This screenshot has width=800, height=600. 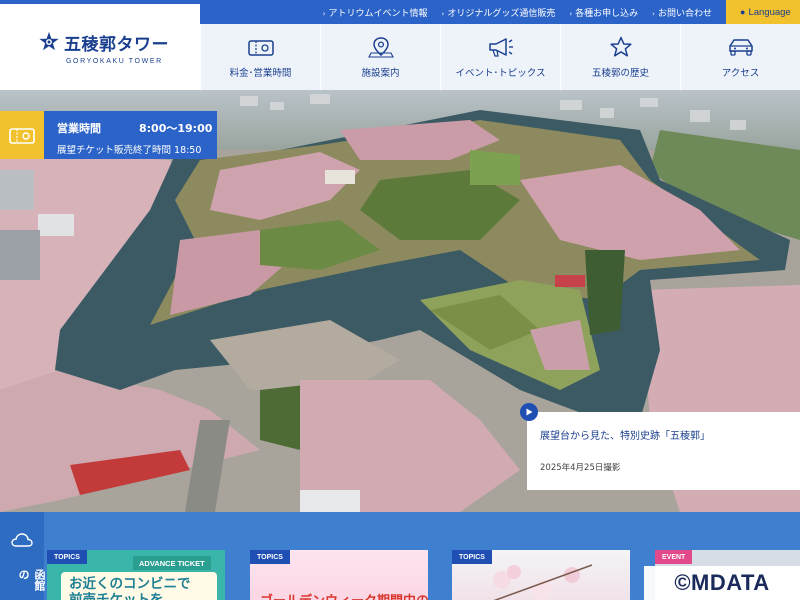 I want to click on nav-item-events: イベント･トピックス, so click(x=500, y=57).